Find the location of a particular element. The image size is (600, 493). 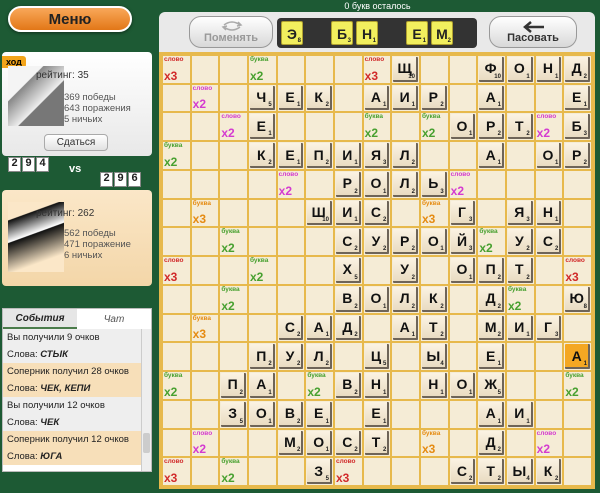

board-cell-tile: Ы4 is located at coordinates (434, 357).